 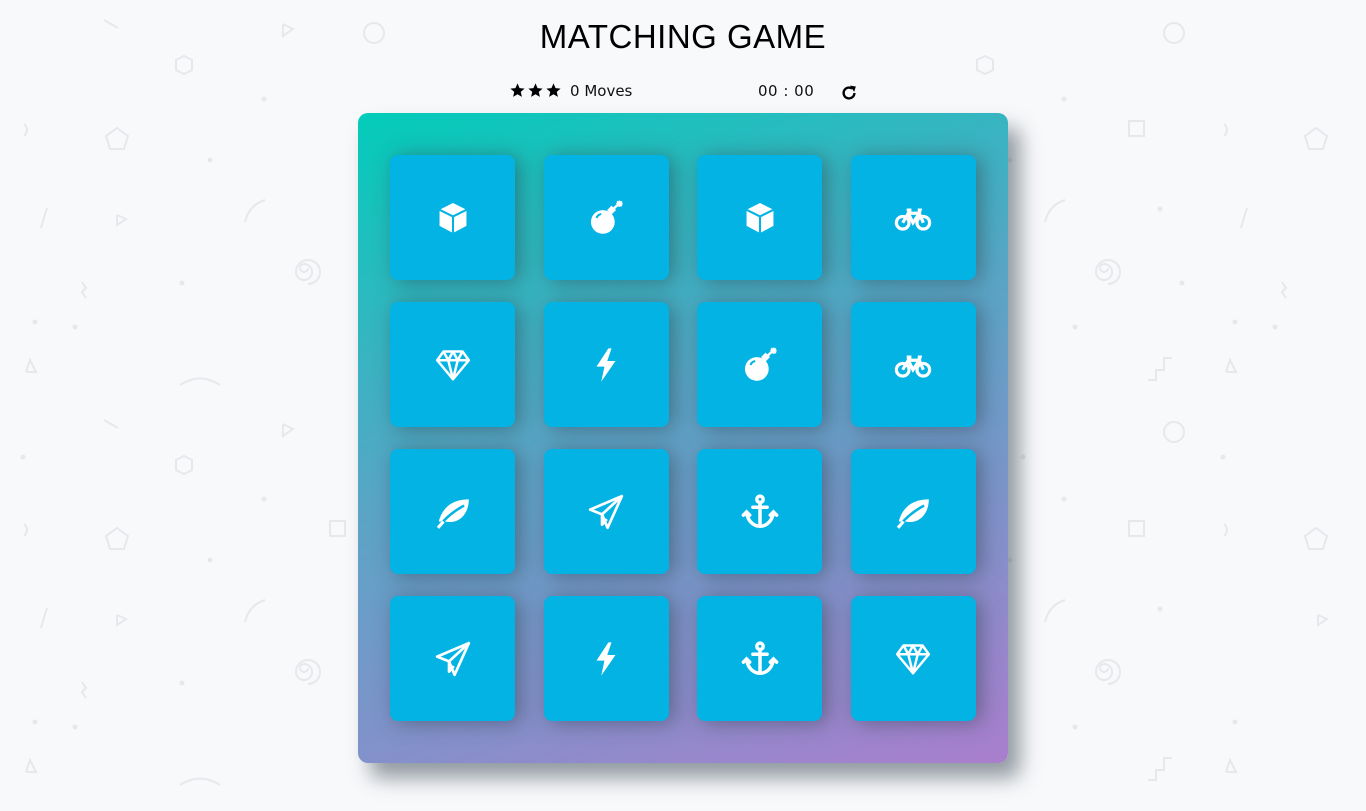 What do you see at coordinates (608, 91) in the screenshot?
I see `moves-label: Moves` at bounding box center [608, 91].